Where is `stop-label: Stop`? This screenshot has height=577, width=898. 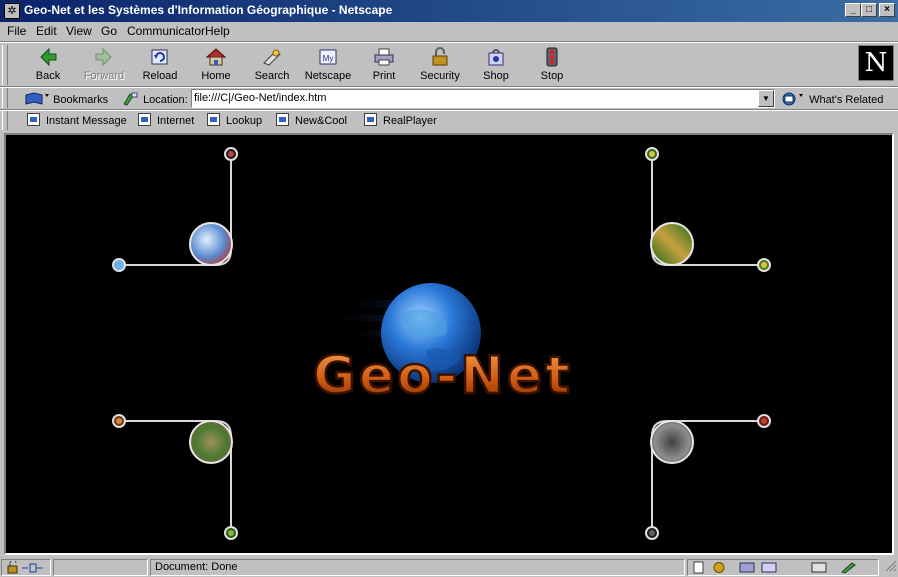
stop-label: Stop is located at coordinates (552, 76).